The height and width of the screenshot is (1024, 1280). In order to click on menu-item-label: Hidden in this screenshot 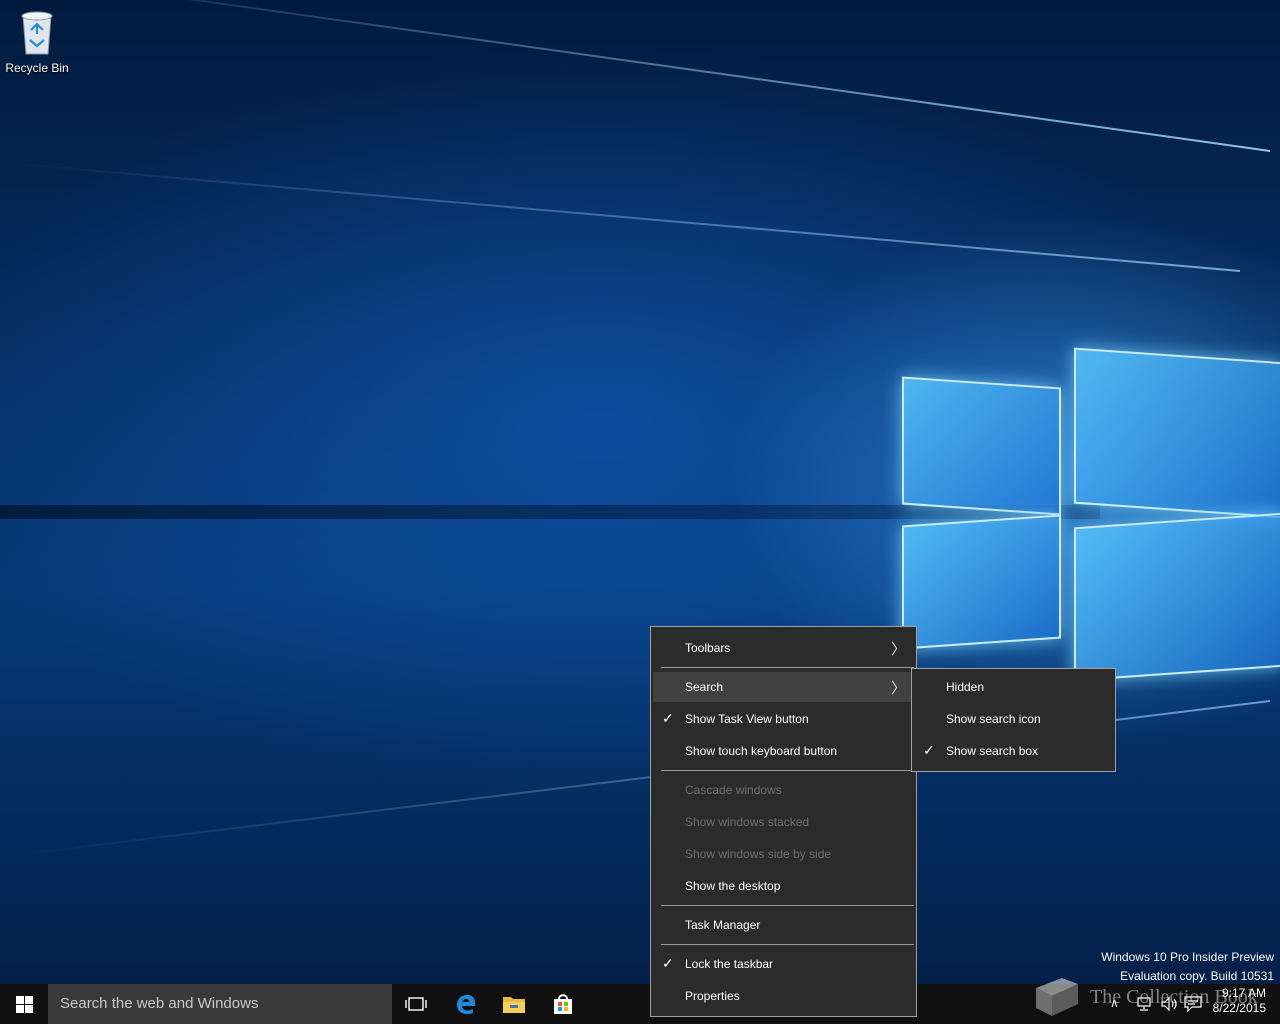, I will do `click(965, 687)`.